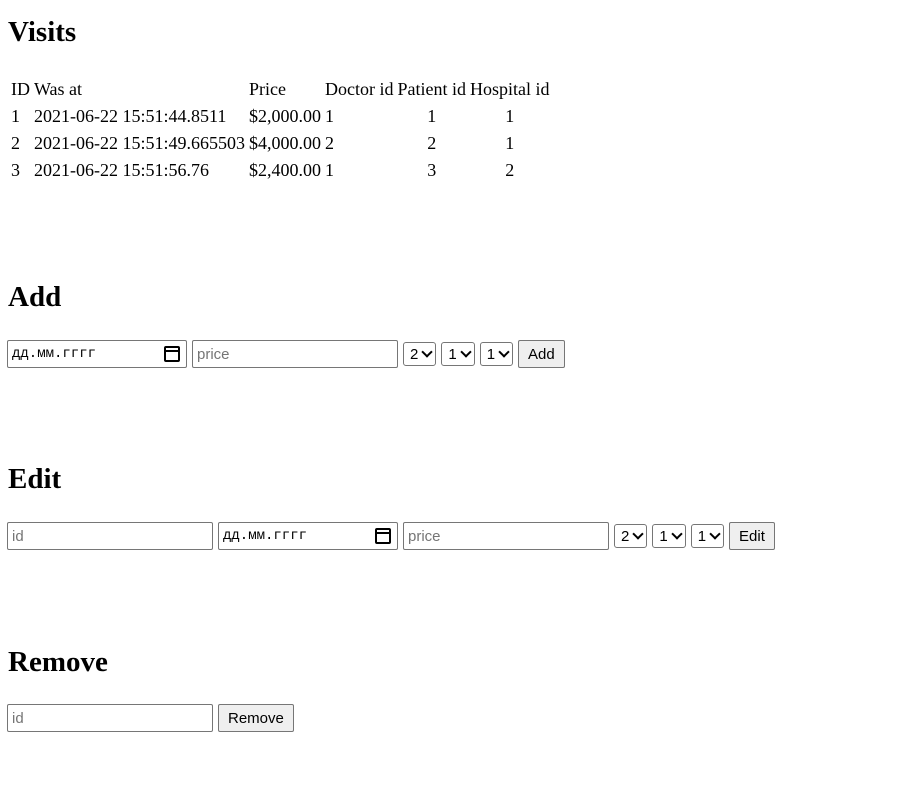 Image resolution: width=902 pixels, height=802 pixels. Describe the element at coordinates (329, 143) in the screenshot. I see `cell-doctor-id: 2` at that location.